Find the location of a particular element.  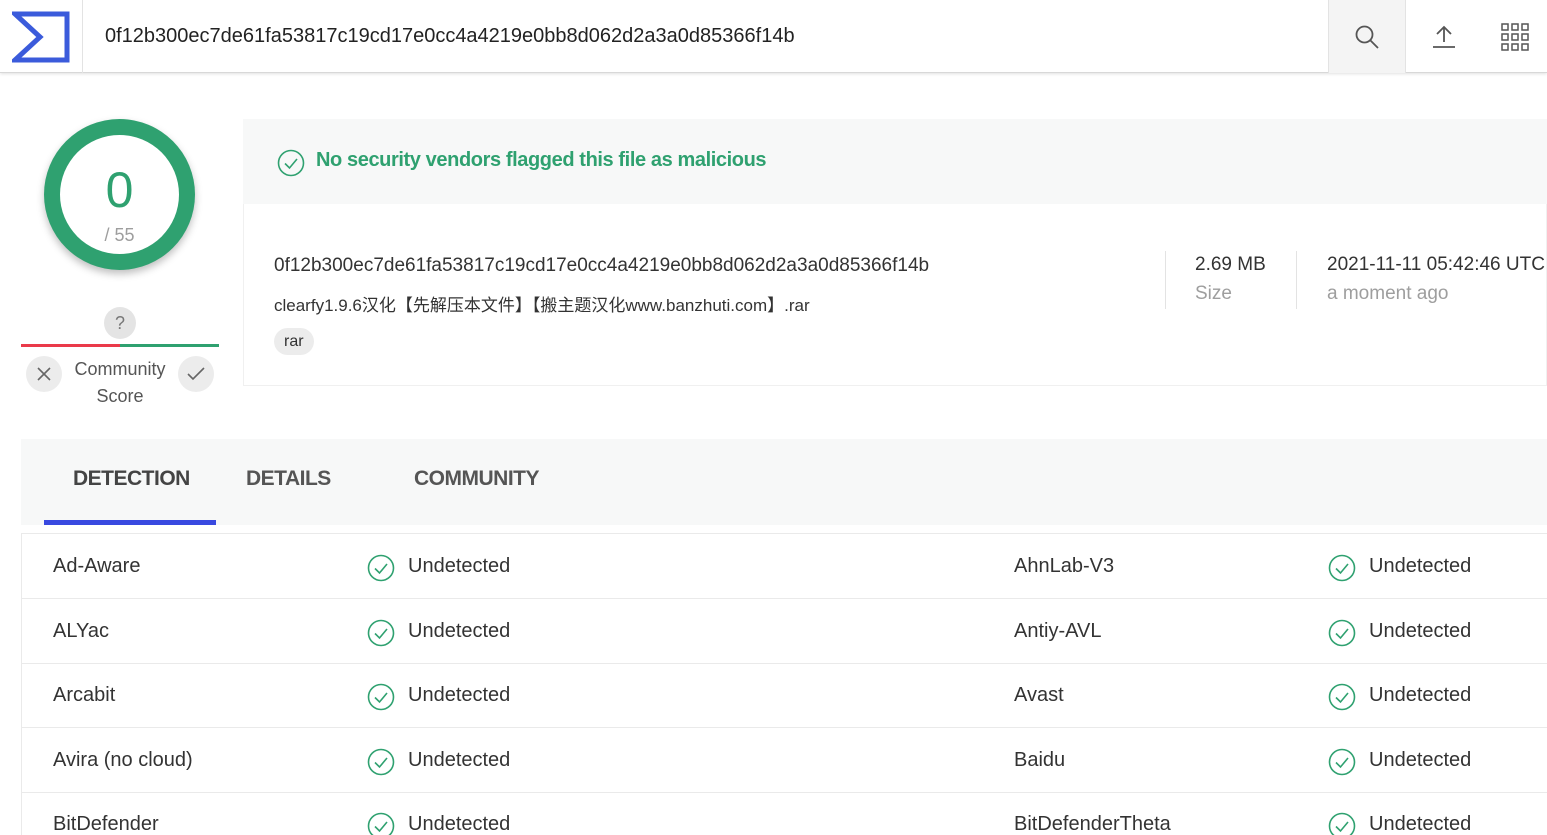

search-button is located at coordinates (1367, 36).